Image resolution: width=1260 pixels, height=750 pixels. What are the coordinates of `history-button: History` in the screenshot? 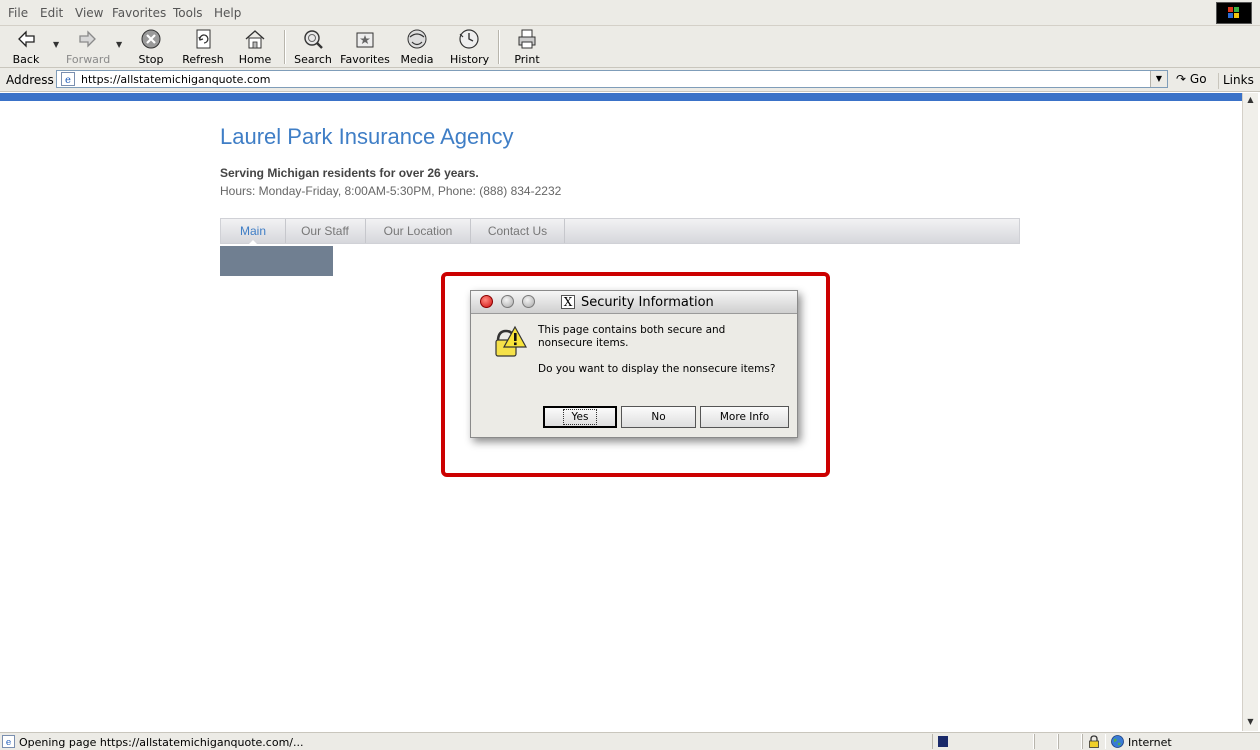 It's located at (470, 47).